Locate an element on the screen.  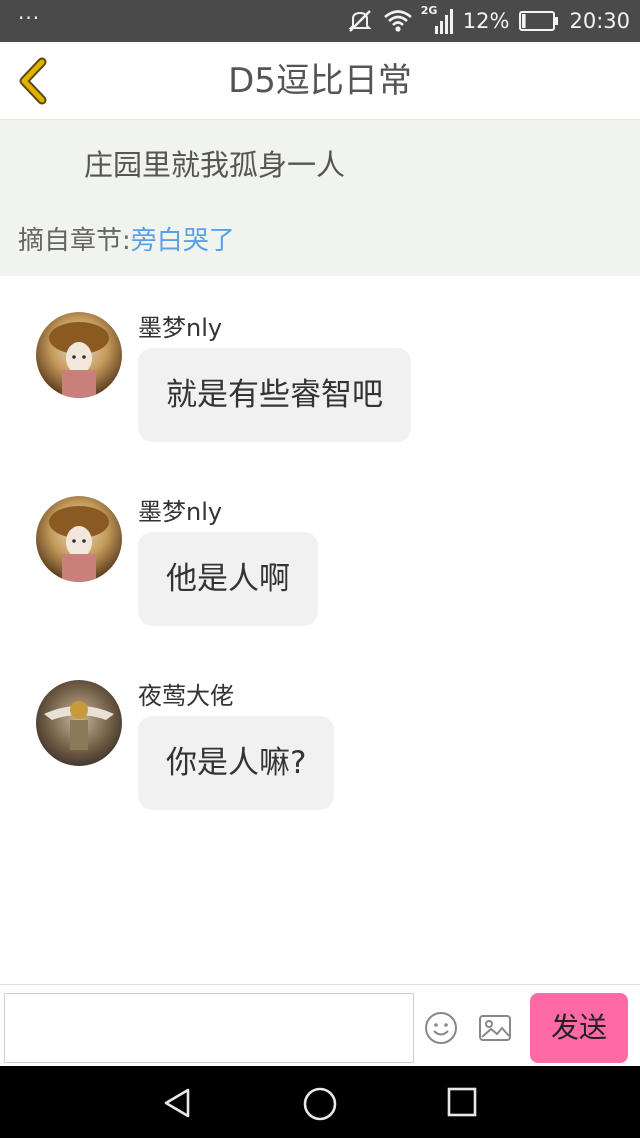
message-item: 夜莺大佬 你是人嘛? is located at coordinates (320, 744).